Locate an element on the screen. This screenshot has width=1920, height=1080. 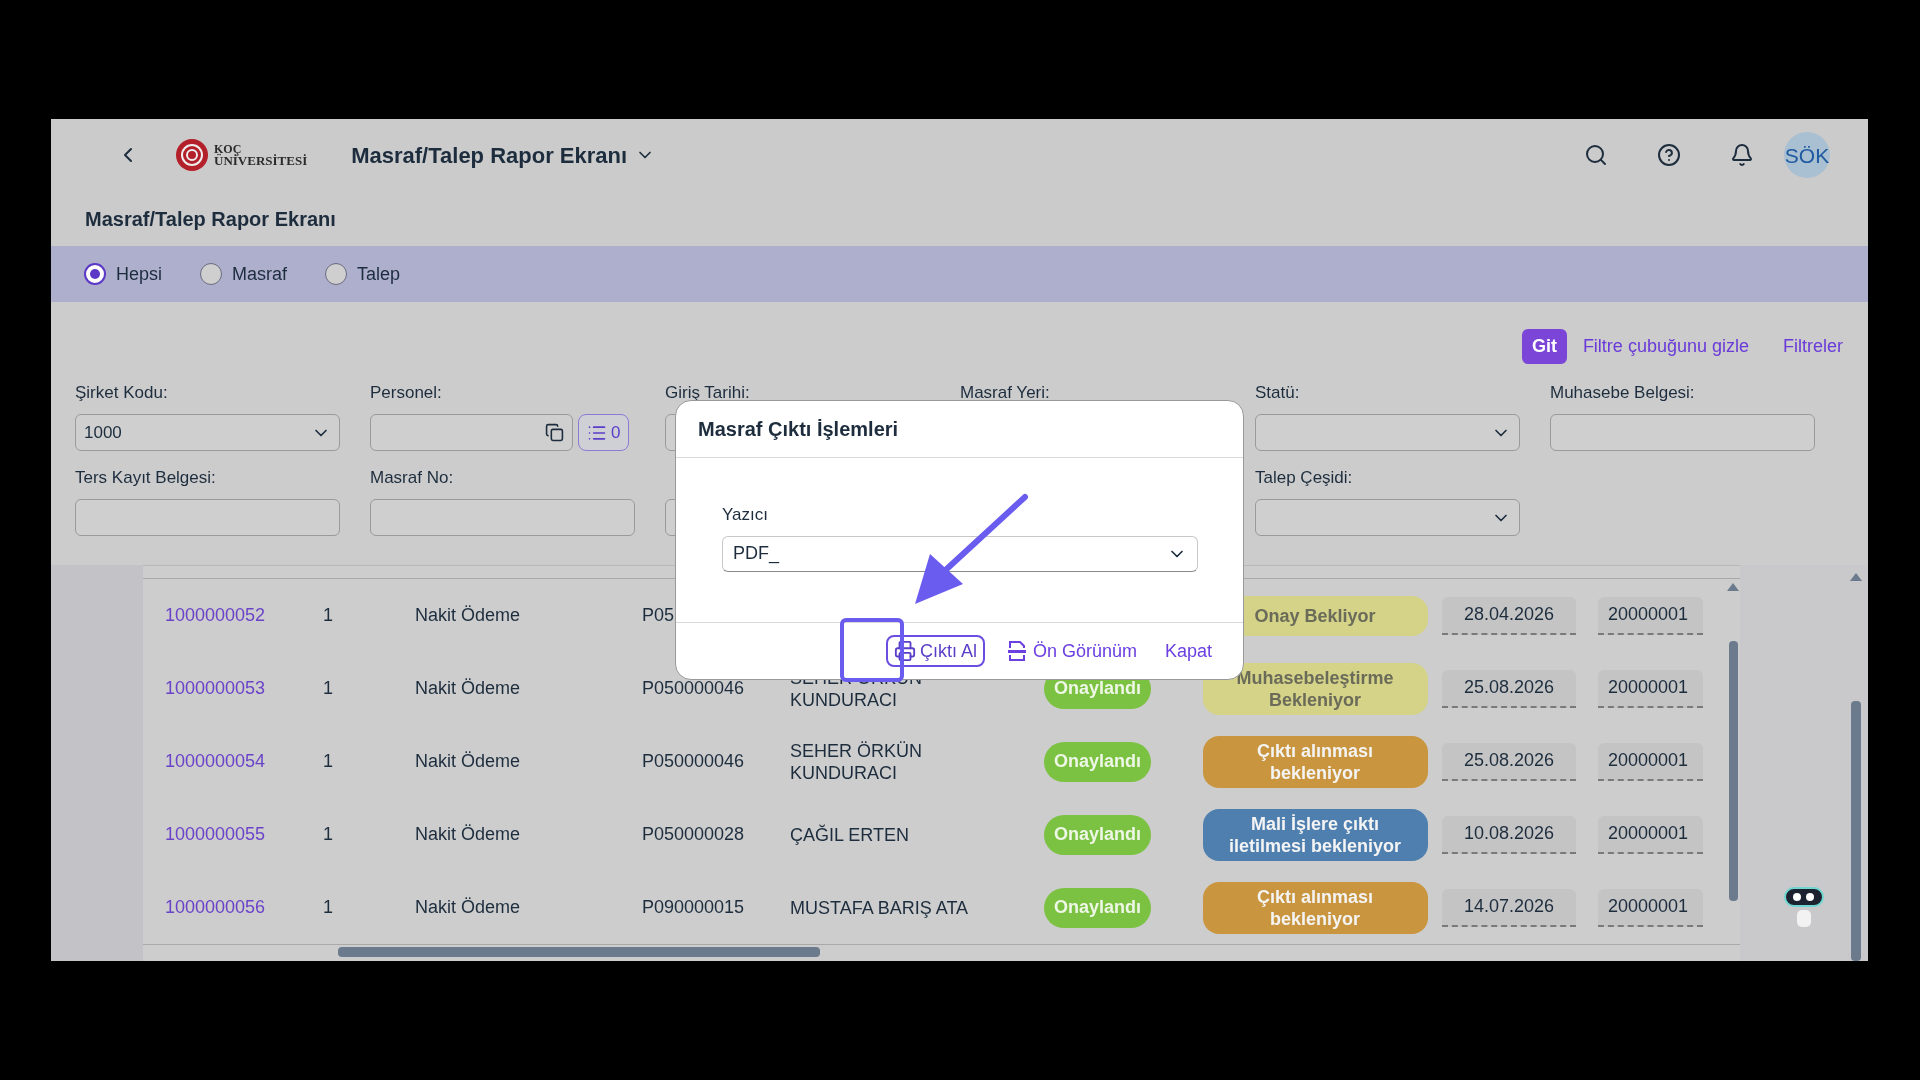
highlight-frame is located at coordinates (872, 650).